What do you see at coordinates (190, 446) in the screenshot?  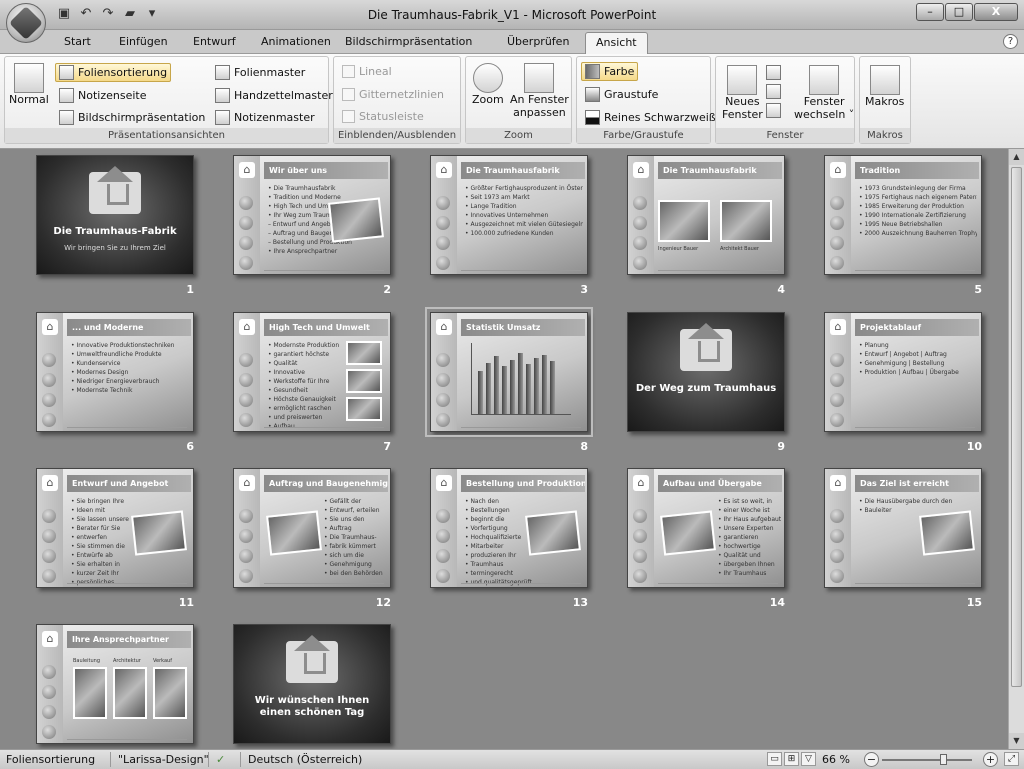 I see `slide-number: 6` at bounding box center [190, 446].